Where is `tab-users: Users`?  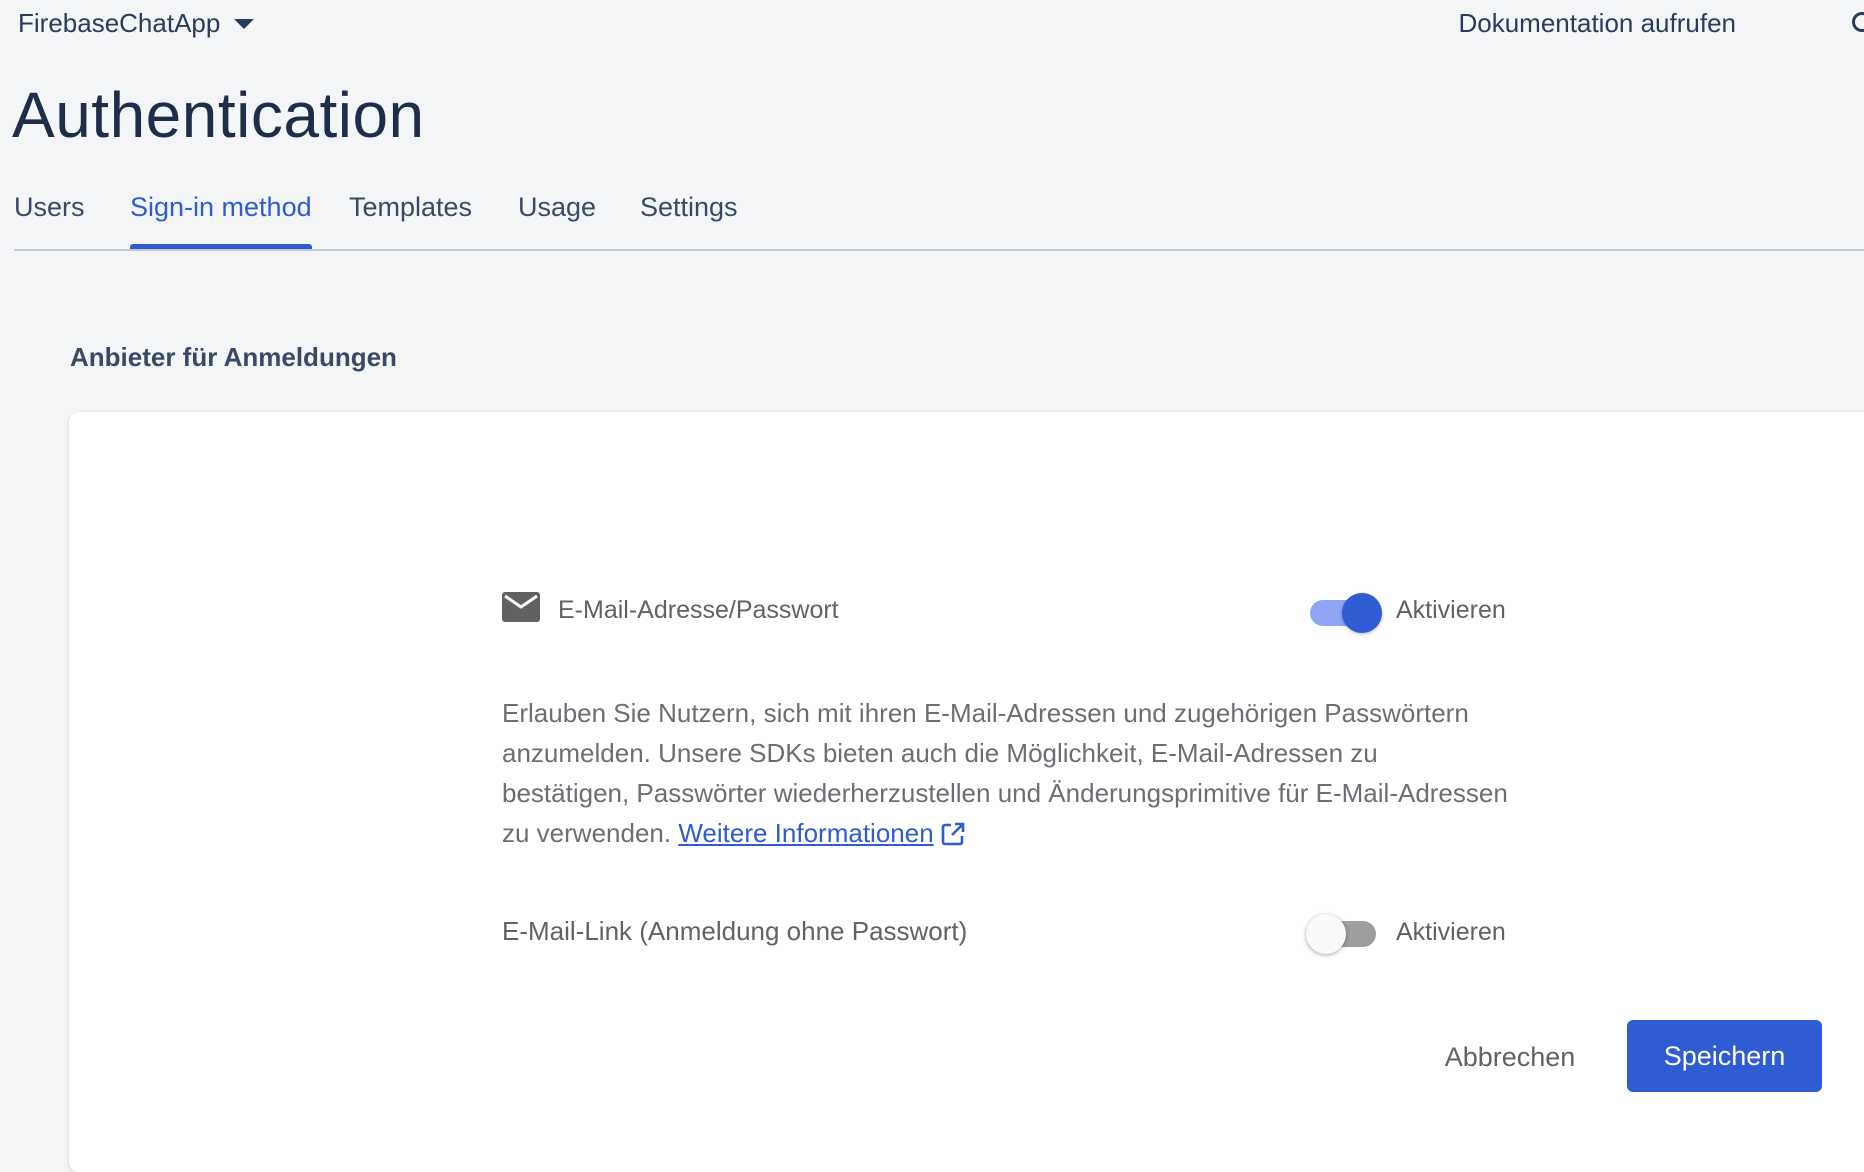 tab-users: Users is located at coordinates (49, 220).